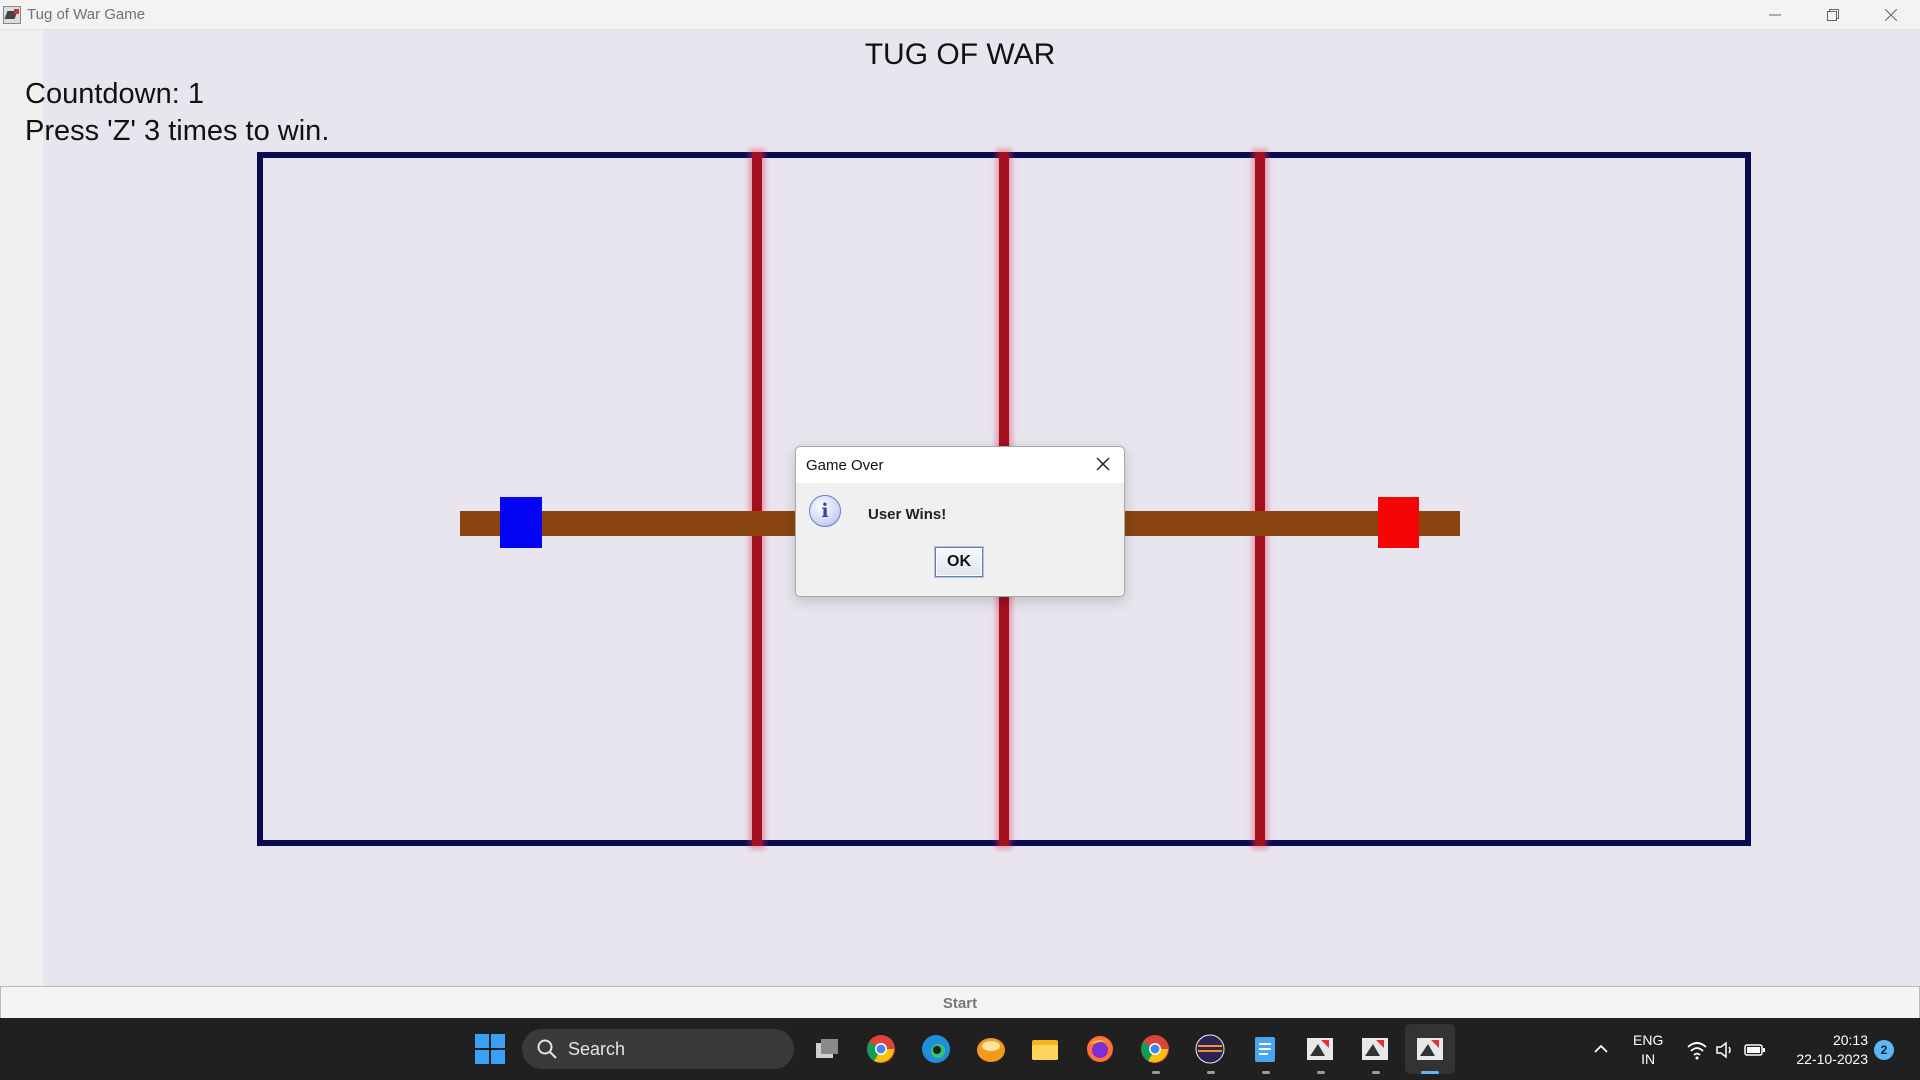  Describe the element at coordinates (757, 499) in the screenshot. I see `left-win-line` at that location.